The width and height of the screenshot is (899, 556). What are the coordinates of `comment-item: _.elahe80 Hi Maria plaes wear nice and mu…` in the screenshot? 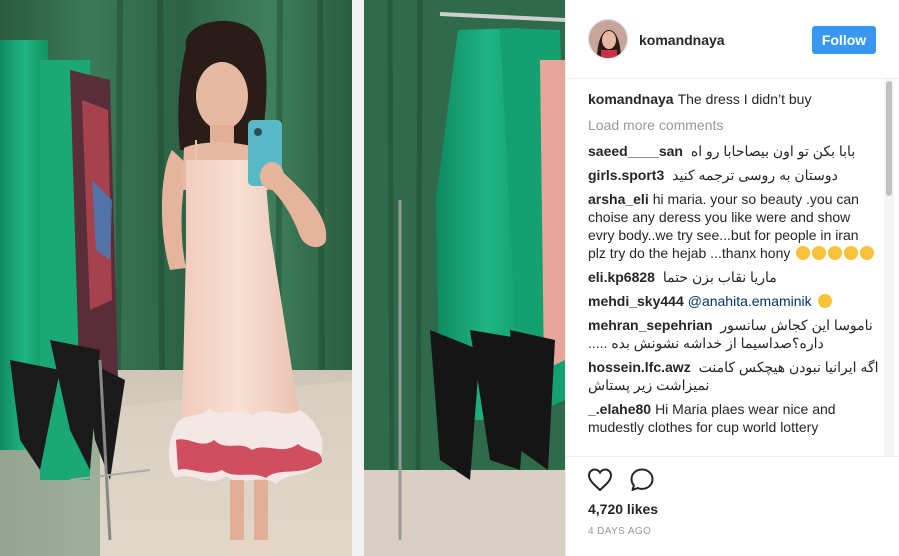 It's located at (734, 418).